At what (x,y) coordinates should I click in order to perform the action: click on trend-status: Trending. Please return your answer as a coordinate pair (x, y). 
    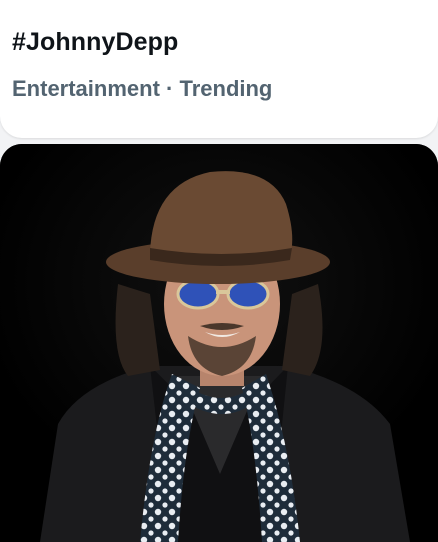
    Looking at the image, I should click on (226, 88).